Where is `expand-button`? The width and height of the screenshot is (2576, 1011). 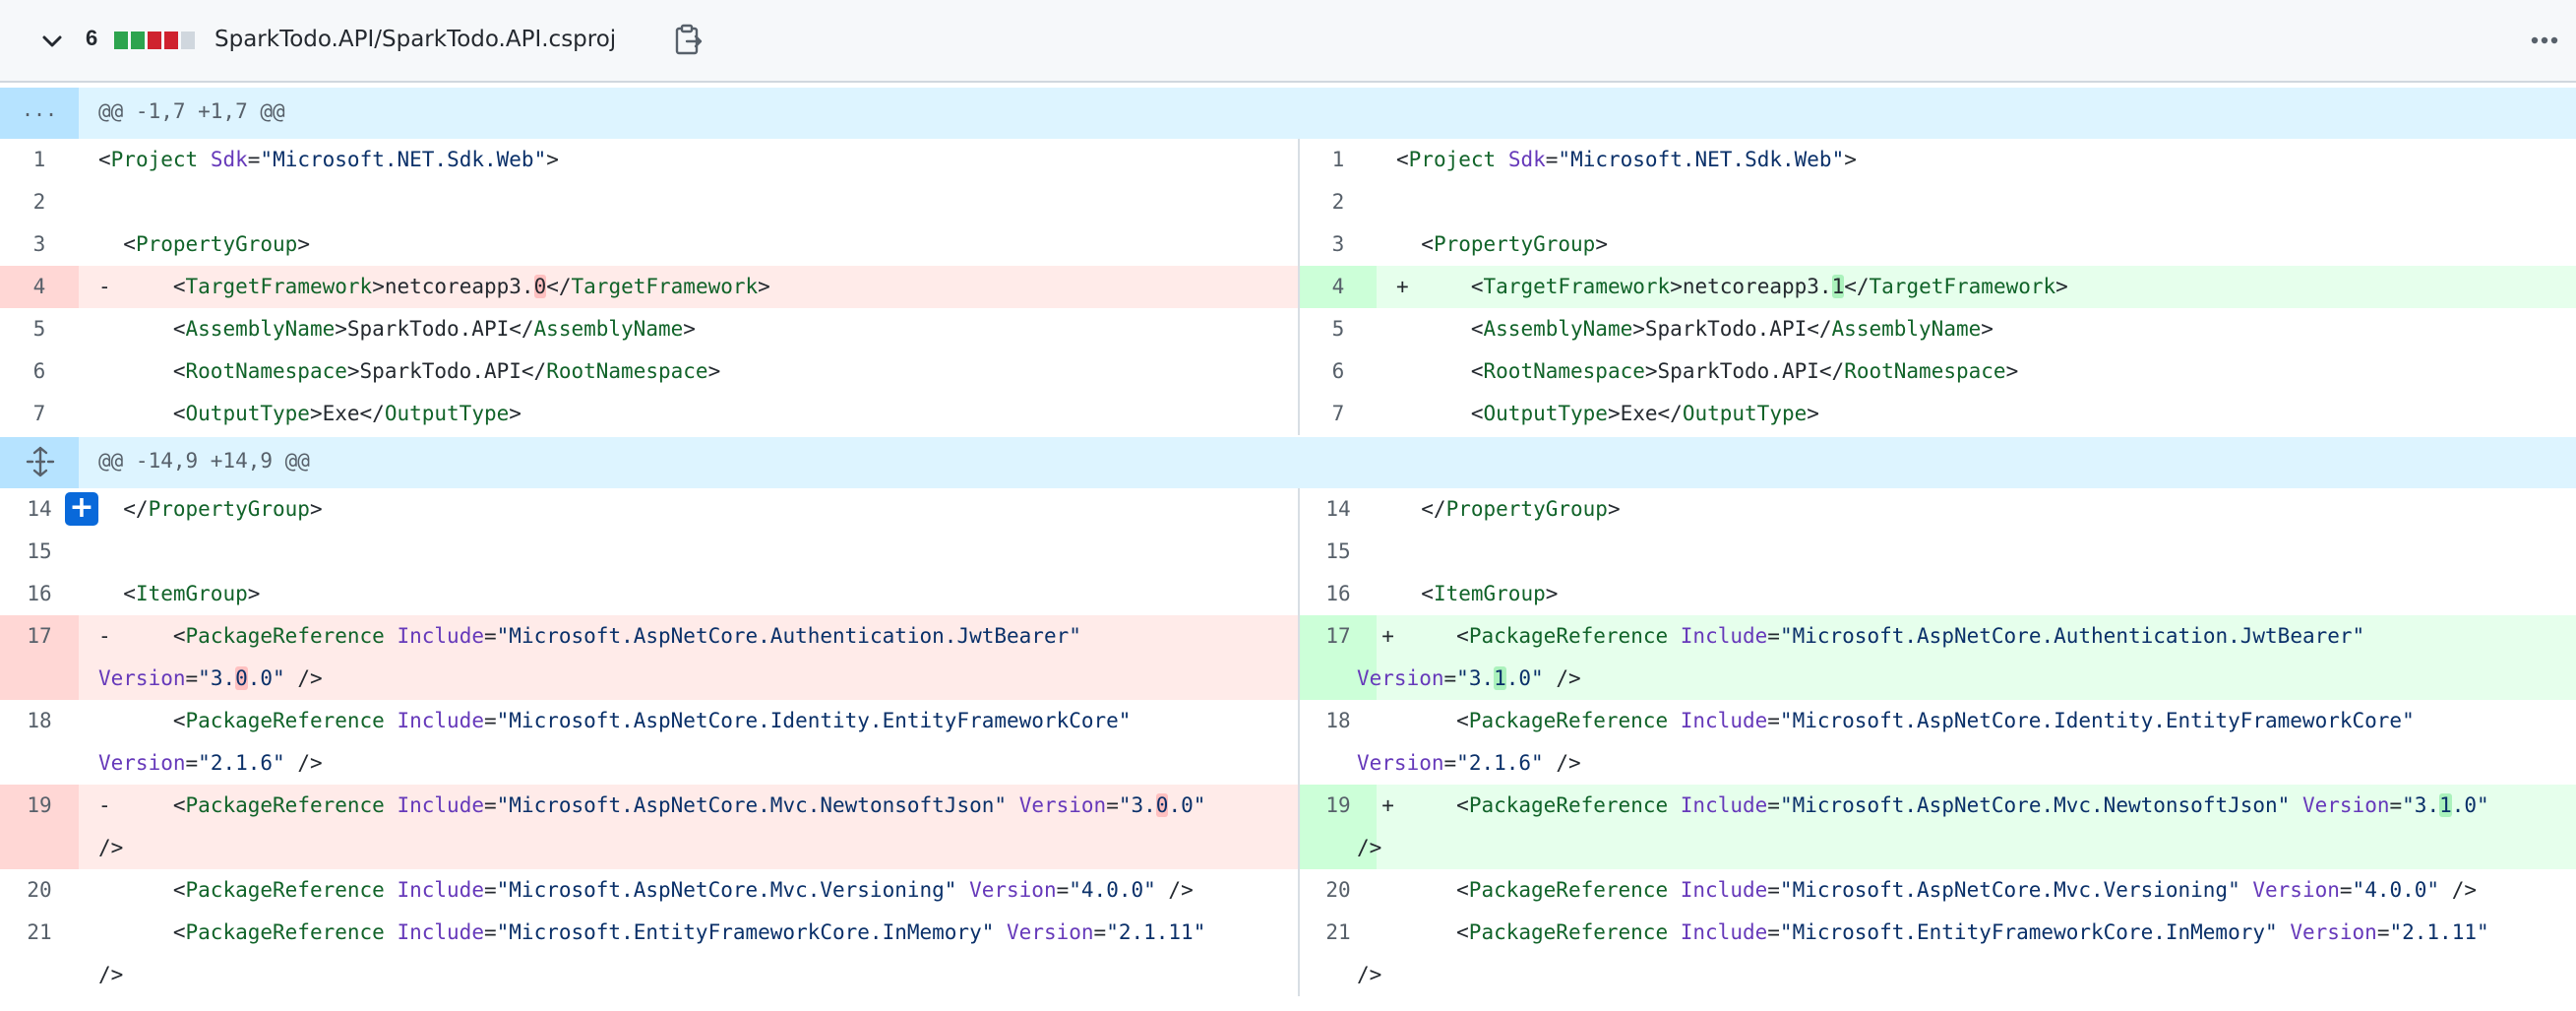
expand-button is located at coordinates (39, 462).